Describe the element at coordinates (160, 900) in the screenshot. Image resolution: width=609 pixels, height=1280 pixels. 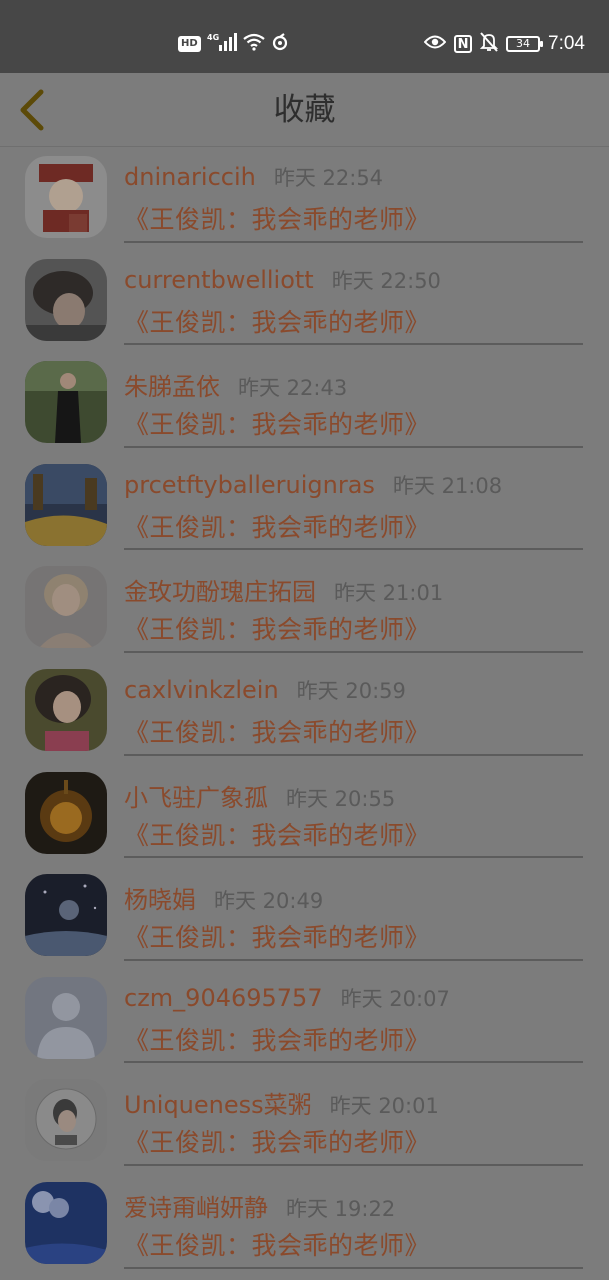
I see `username: 杨晓娟` at that location.